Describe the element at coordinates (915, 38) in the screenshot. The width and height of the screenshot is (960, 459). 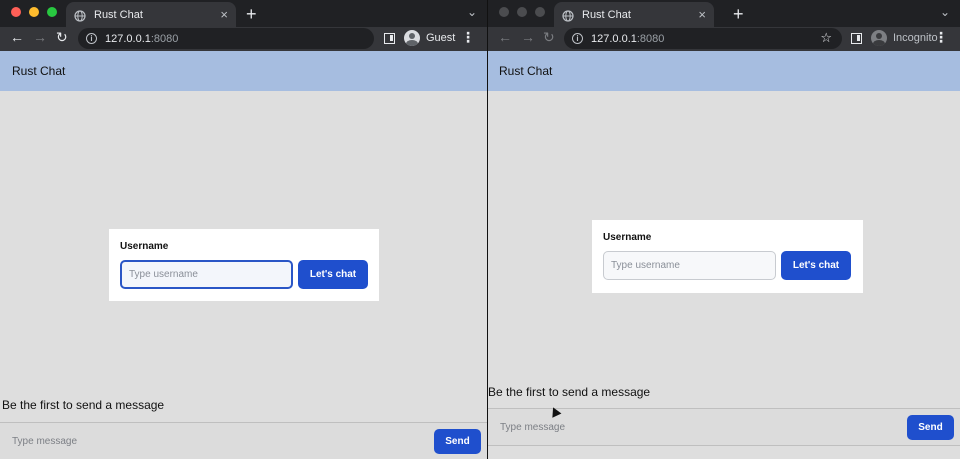
I see `profile-label: Incognito` at that location.